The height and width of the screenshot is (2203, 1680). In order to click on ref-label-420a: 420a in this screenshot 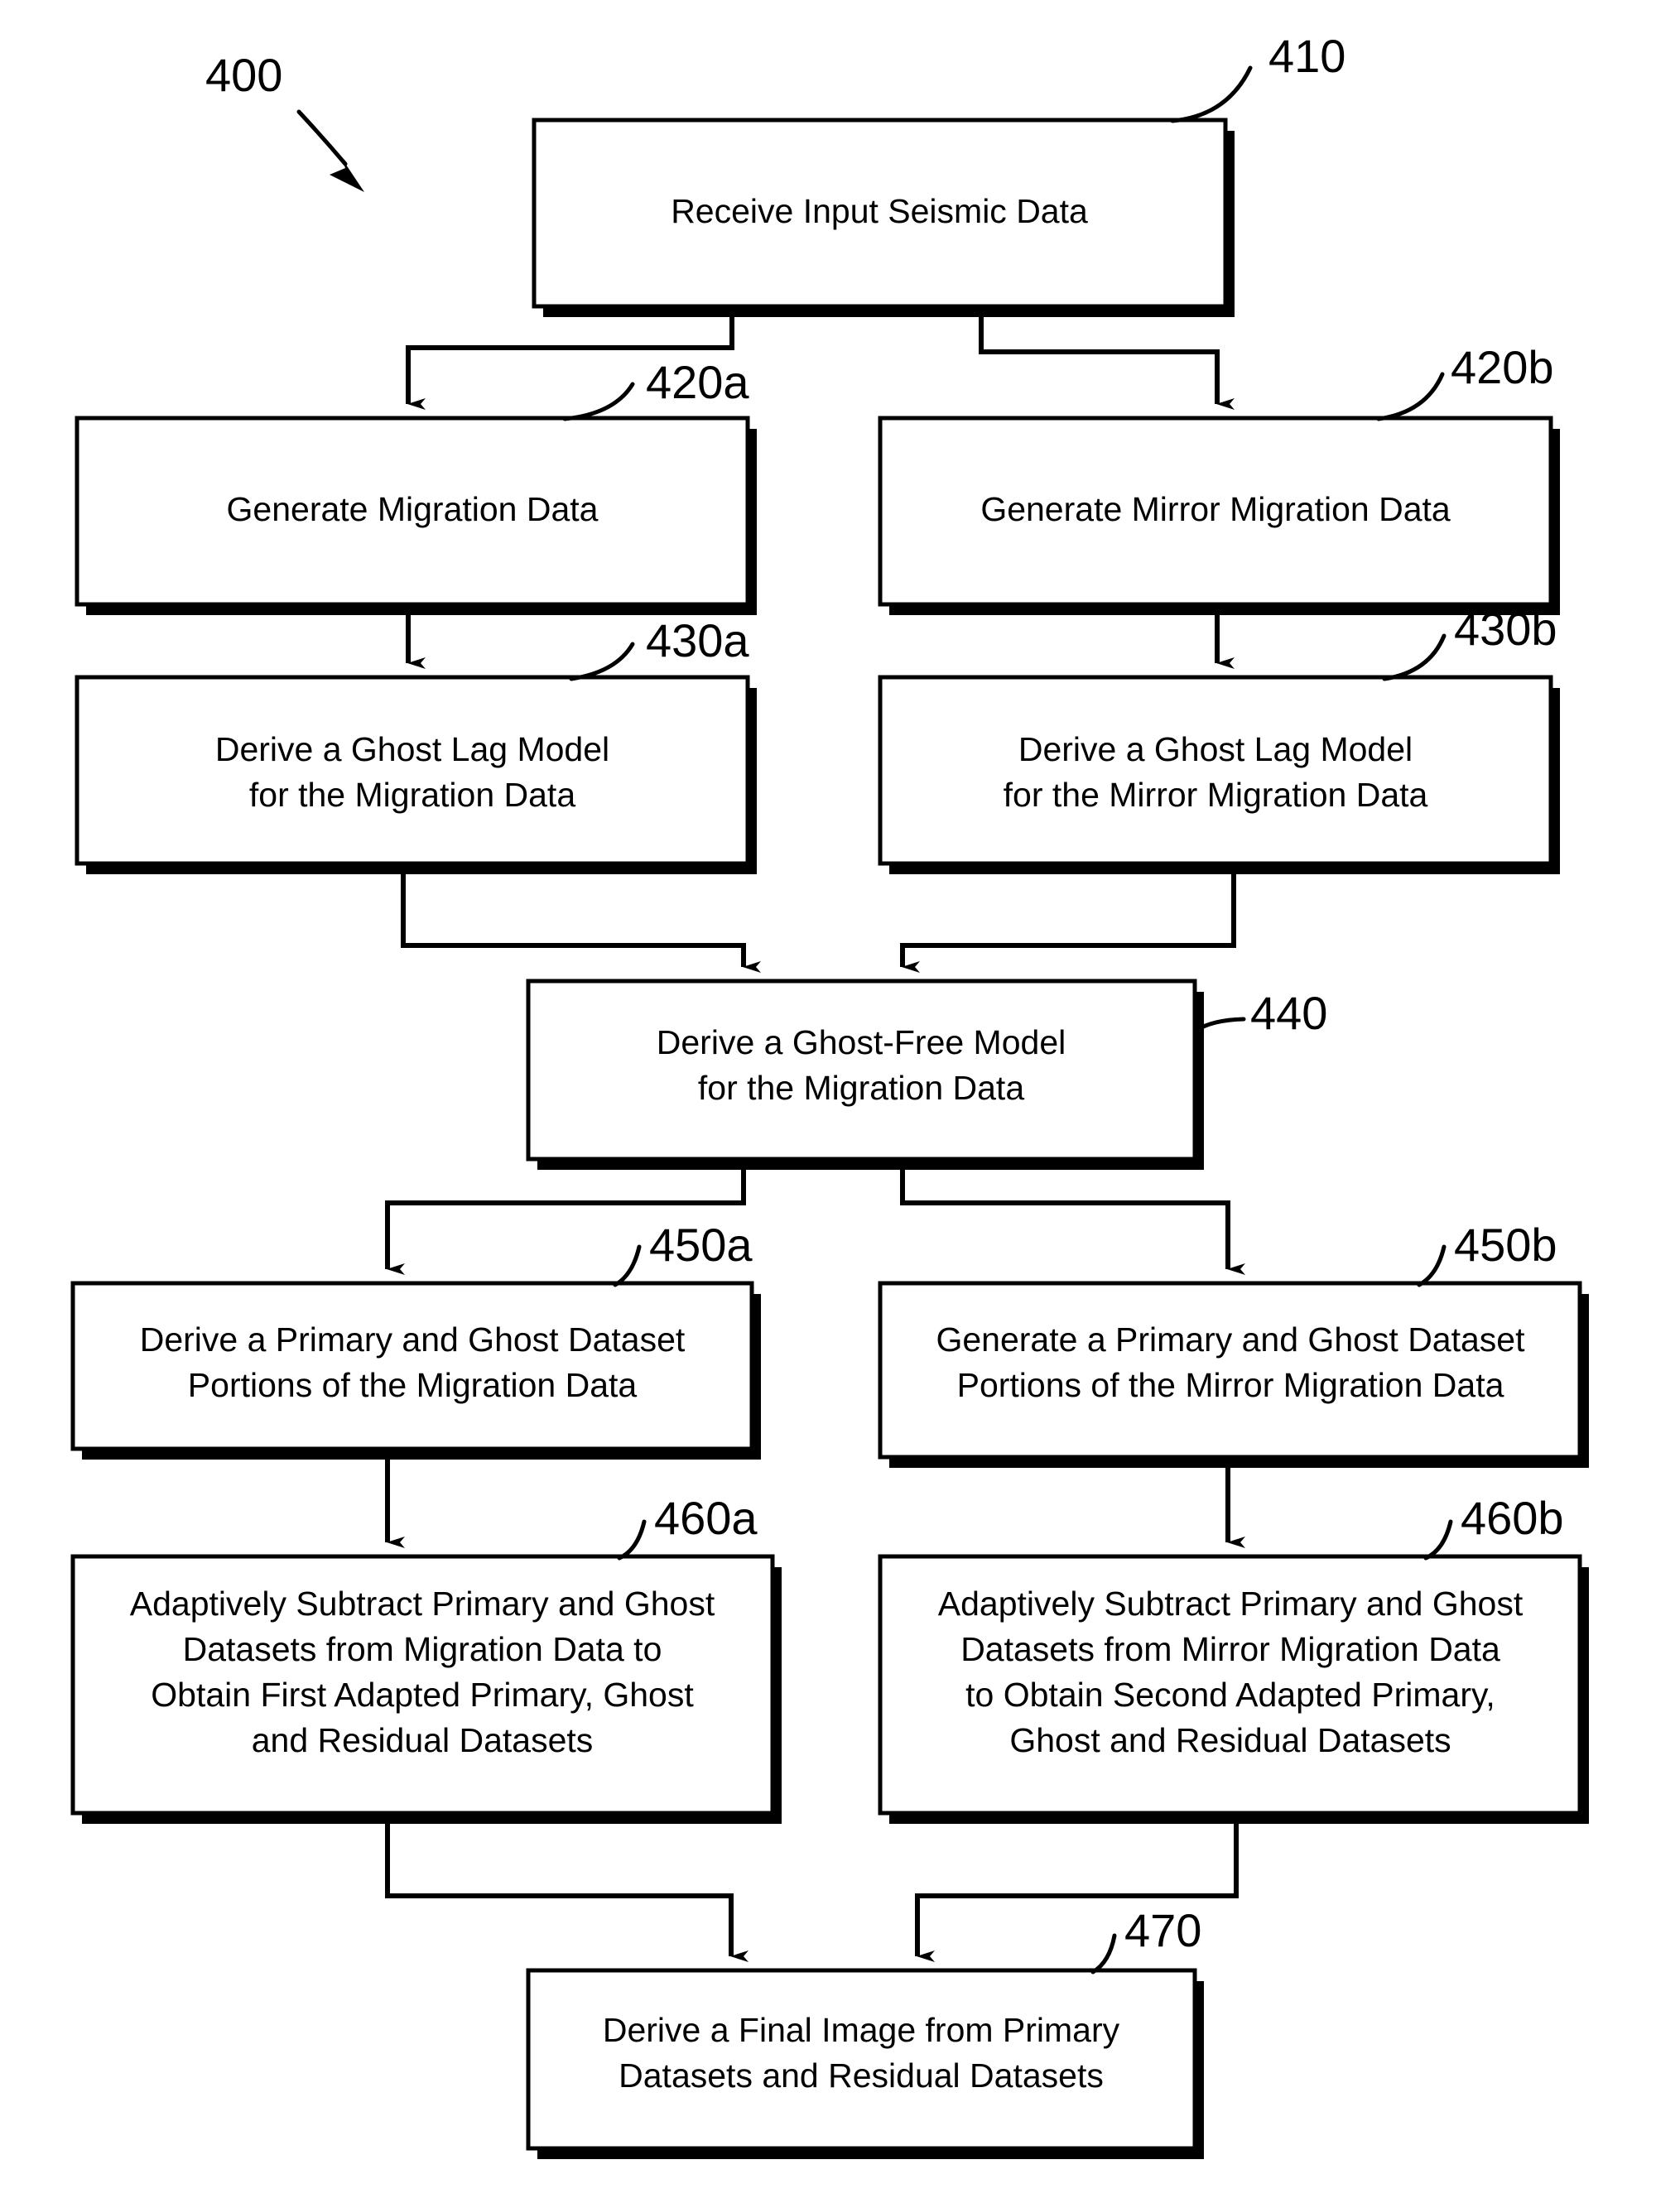, I will do `click(697, 382)`.